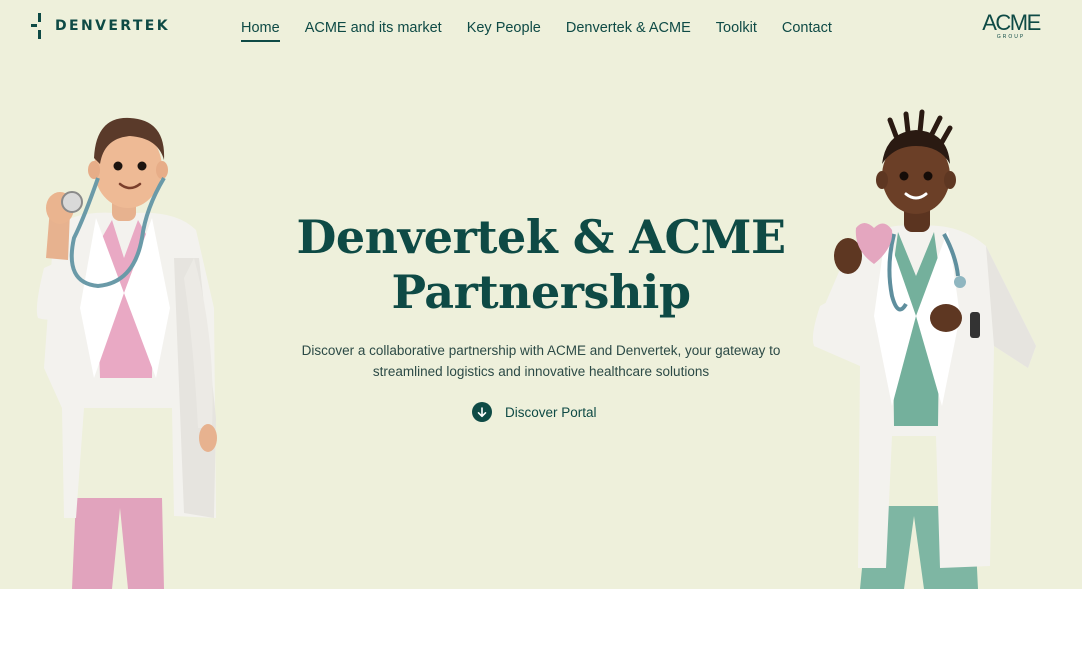 This screenshot has width=1082, height=658. I want to click on nav-item-key-people: Key People, so click(504, 31).